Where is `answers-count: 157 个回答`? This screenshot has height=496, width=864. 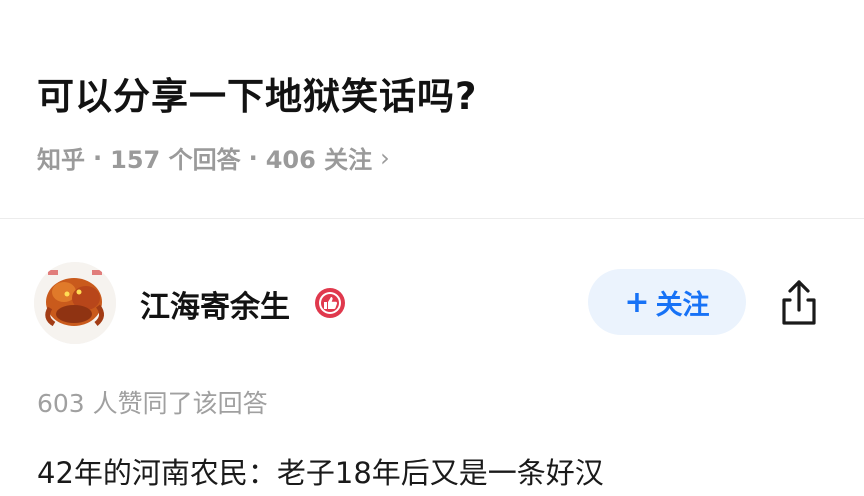
answers-count: 157 个回答 is located at coordinates (175, 160).